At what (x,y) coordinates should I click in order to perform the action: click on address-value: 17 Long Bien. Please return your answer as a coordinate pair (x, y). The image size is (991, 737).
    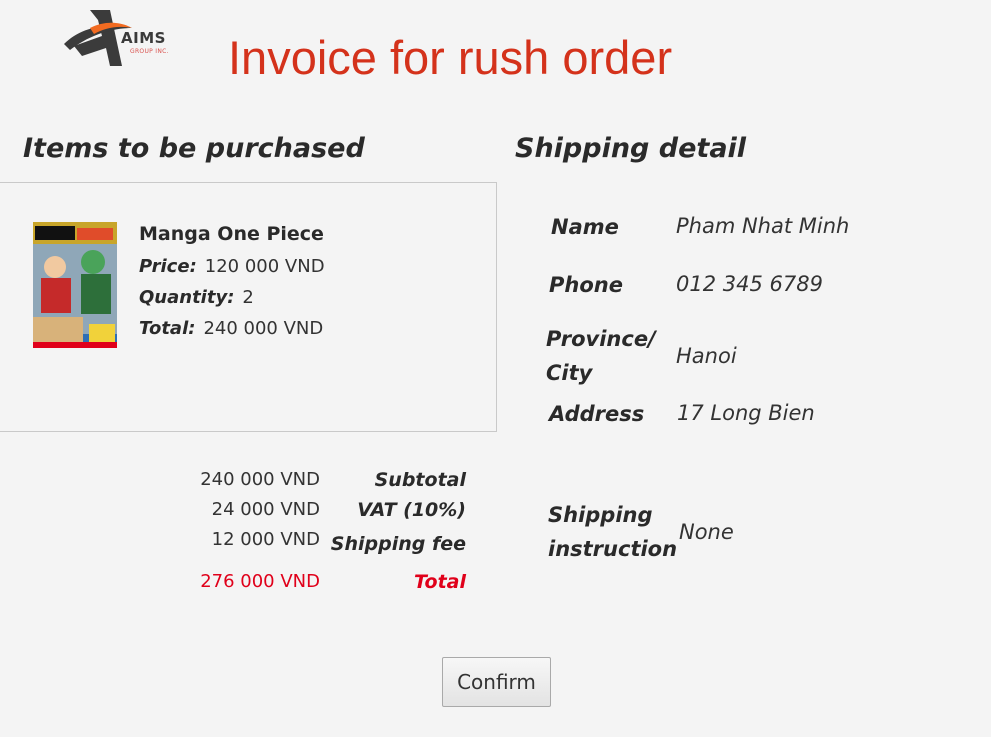
    Looking at the image, I should click on (746, 413).